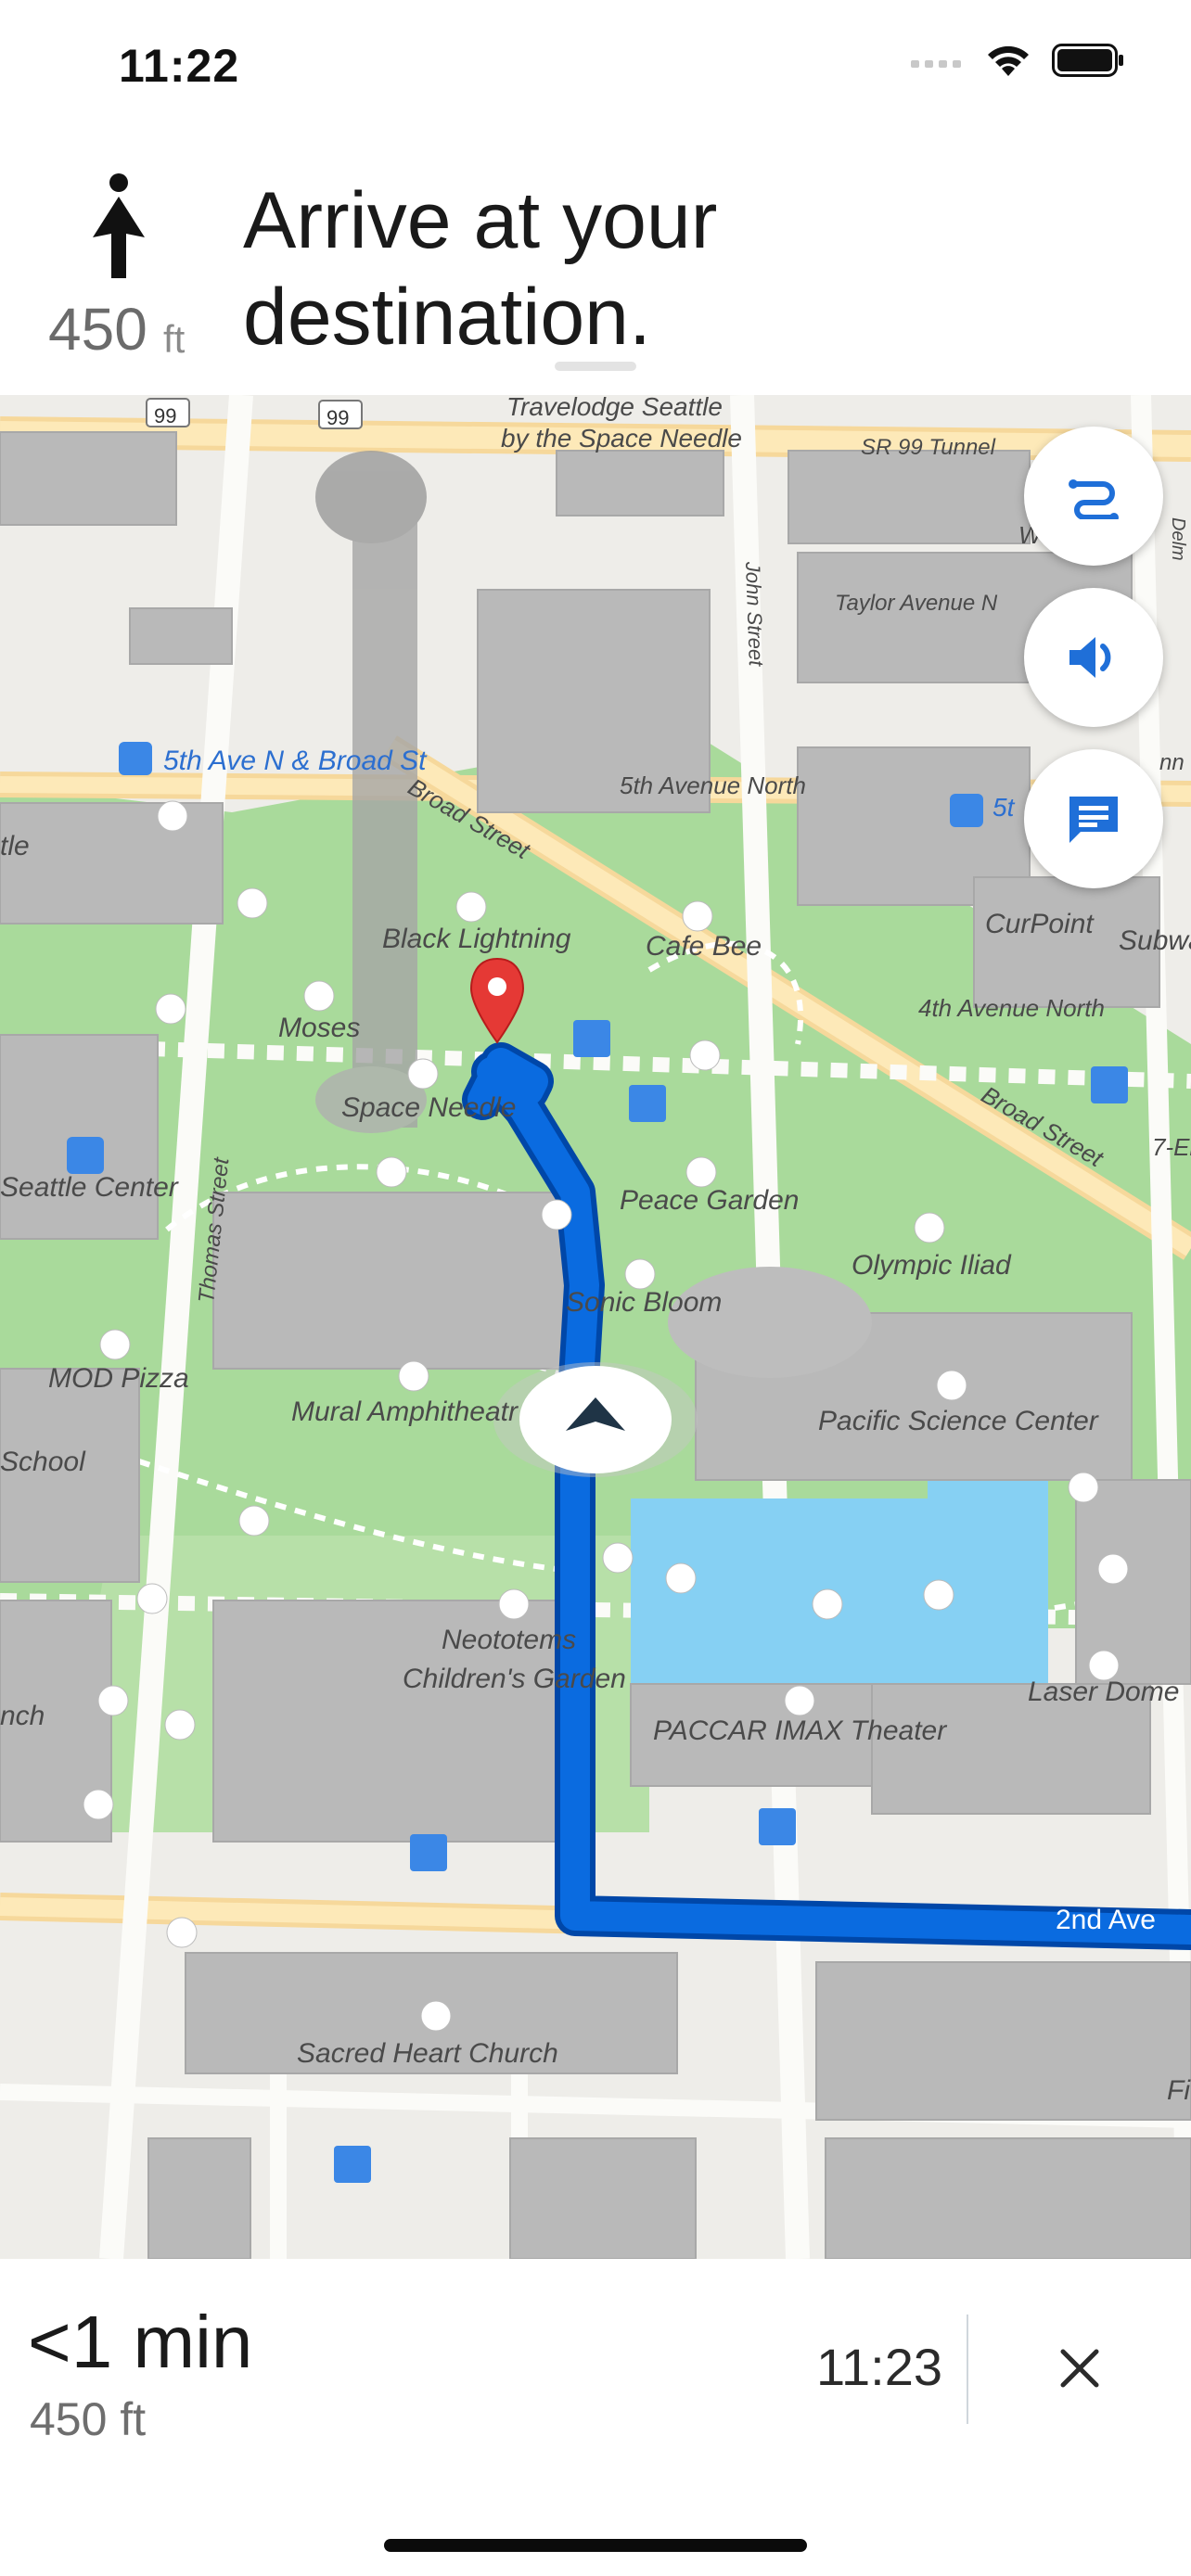 The height and width of the screenshot is (2576, 1191). I want to click on label-seattle-center: Seattle Center, so click(89, 1187).